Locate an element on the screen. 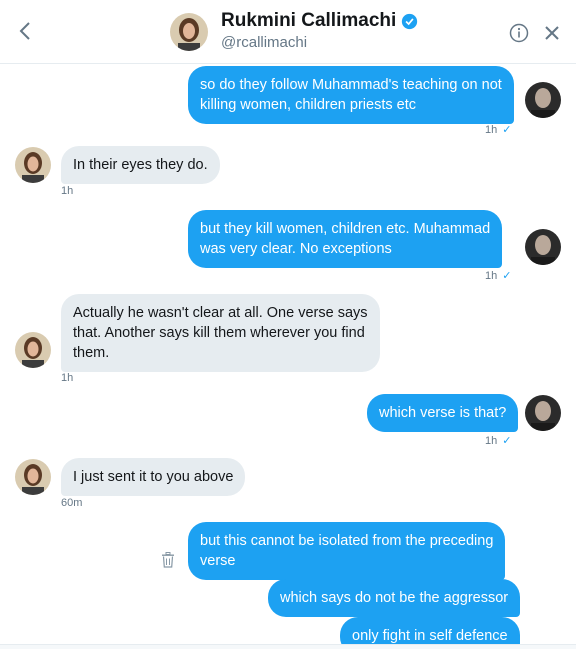  message-bubble-received: In their eyes they do. is located at coordinates (140, 165).